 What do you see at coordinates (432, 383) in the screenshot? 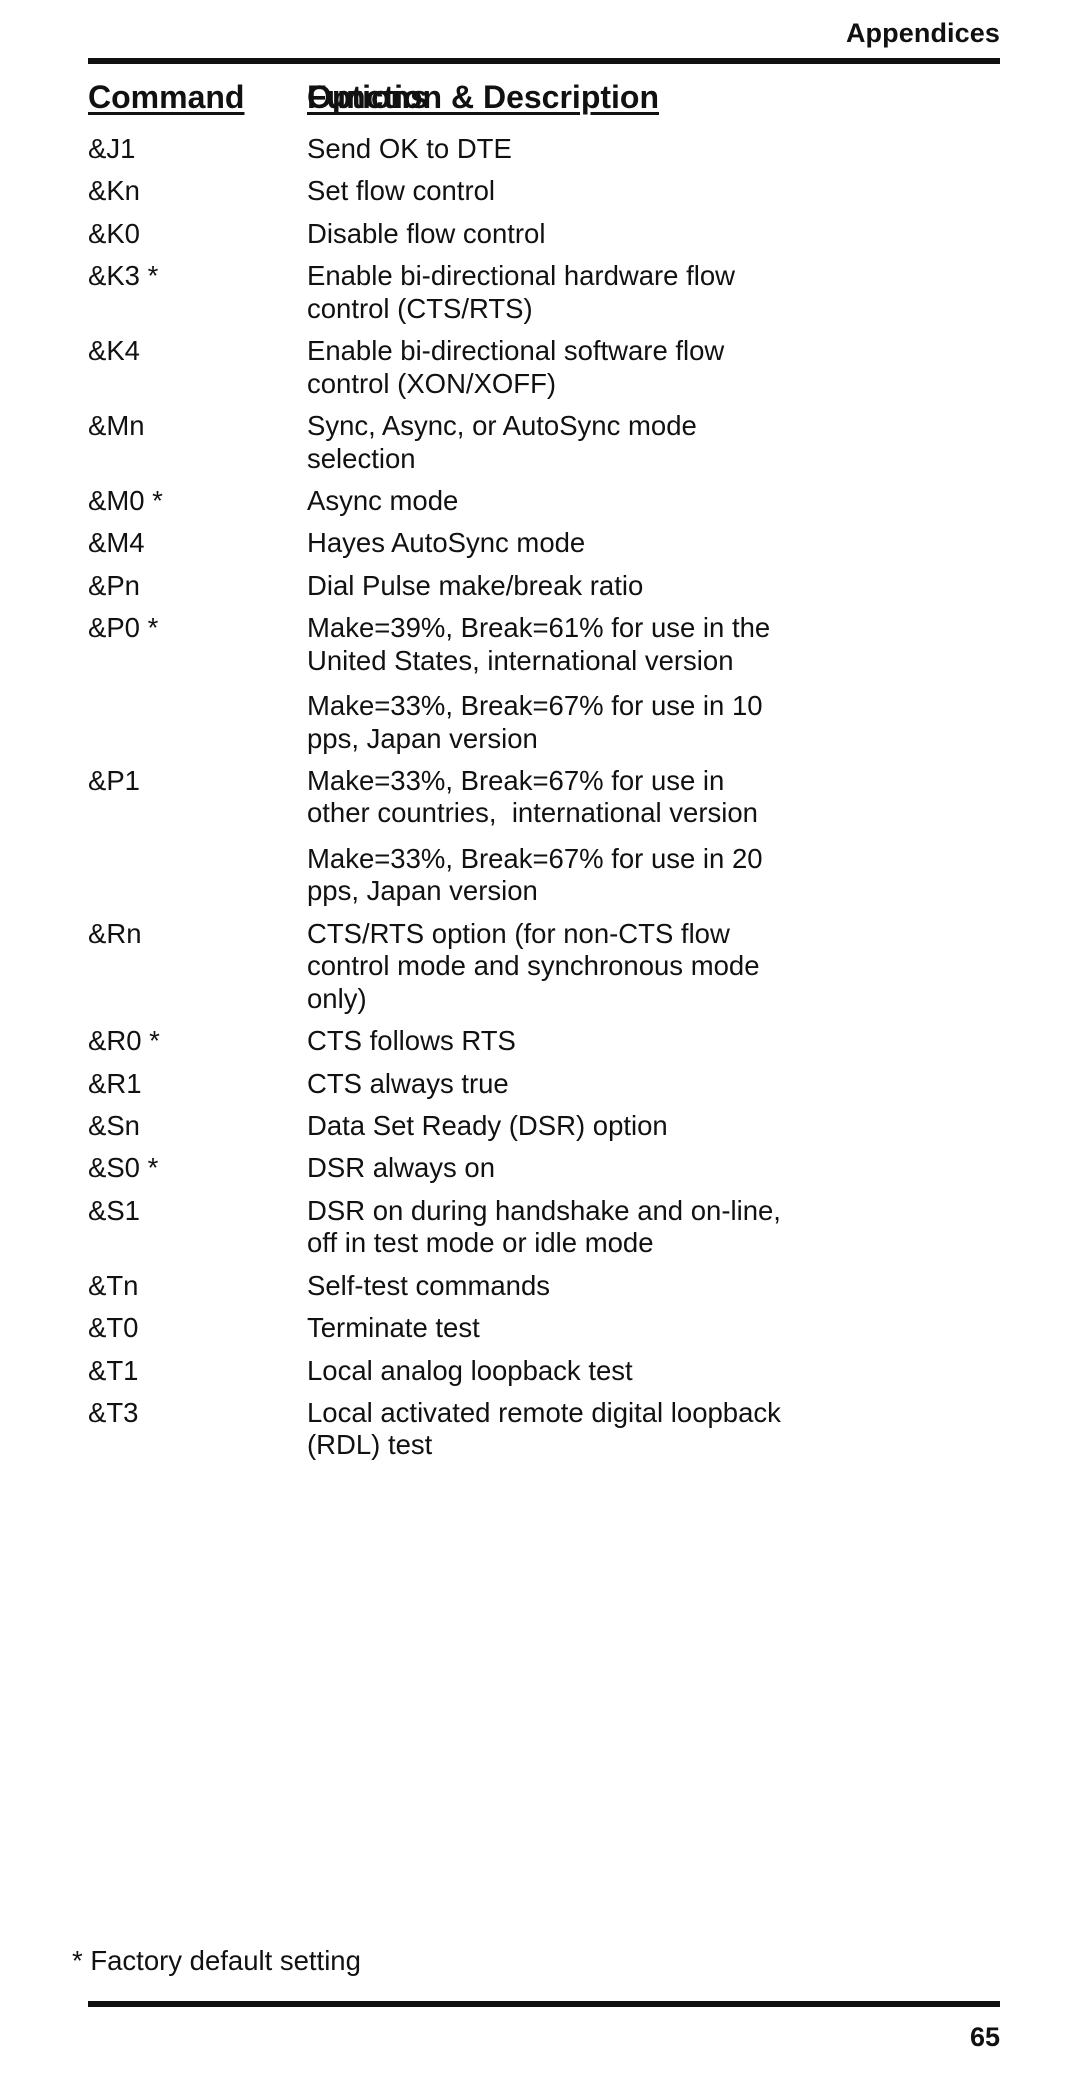
I see `description-line: control (XON/XOFF)` at bounding box center [432, 383].